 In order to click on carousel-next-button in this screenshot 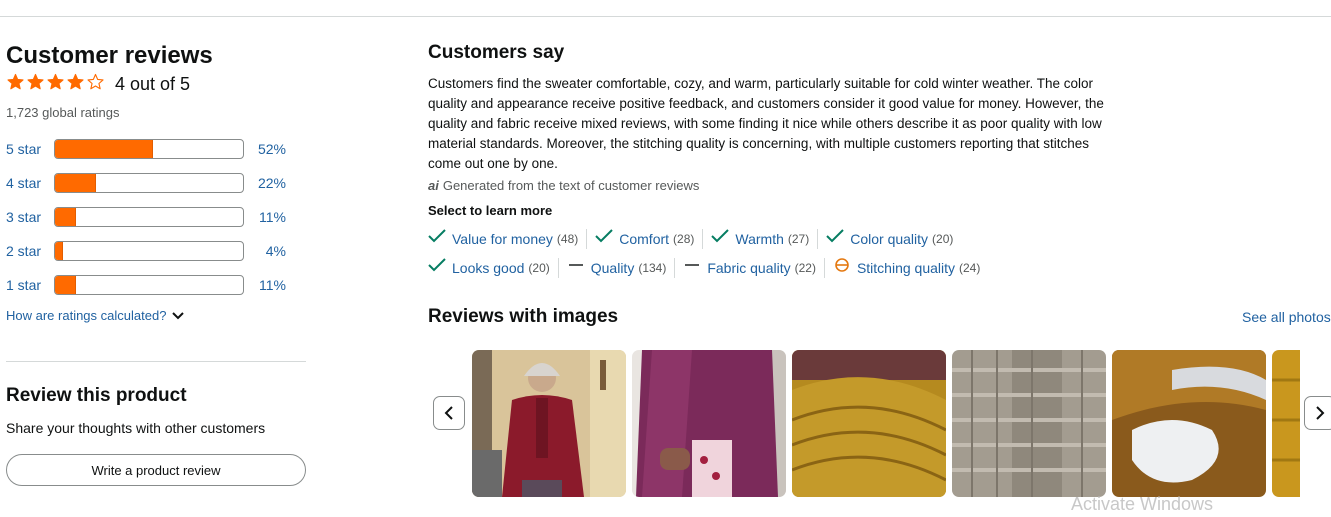, I will do `click(1317, 413)`.